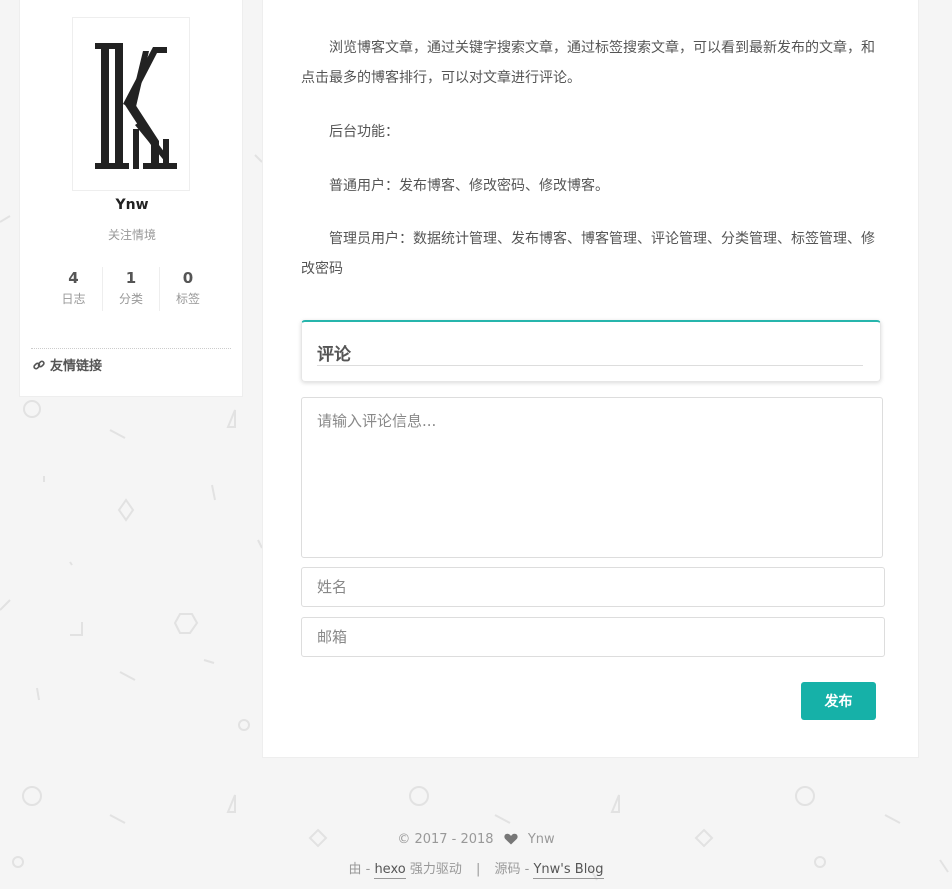 This screenshot has height=889, width=952. I want to click on footer-author: Ynw, so click(541, 839).